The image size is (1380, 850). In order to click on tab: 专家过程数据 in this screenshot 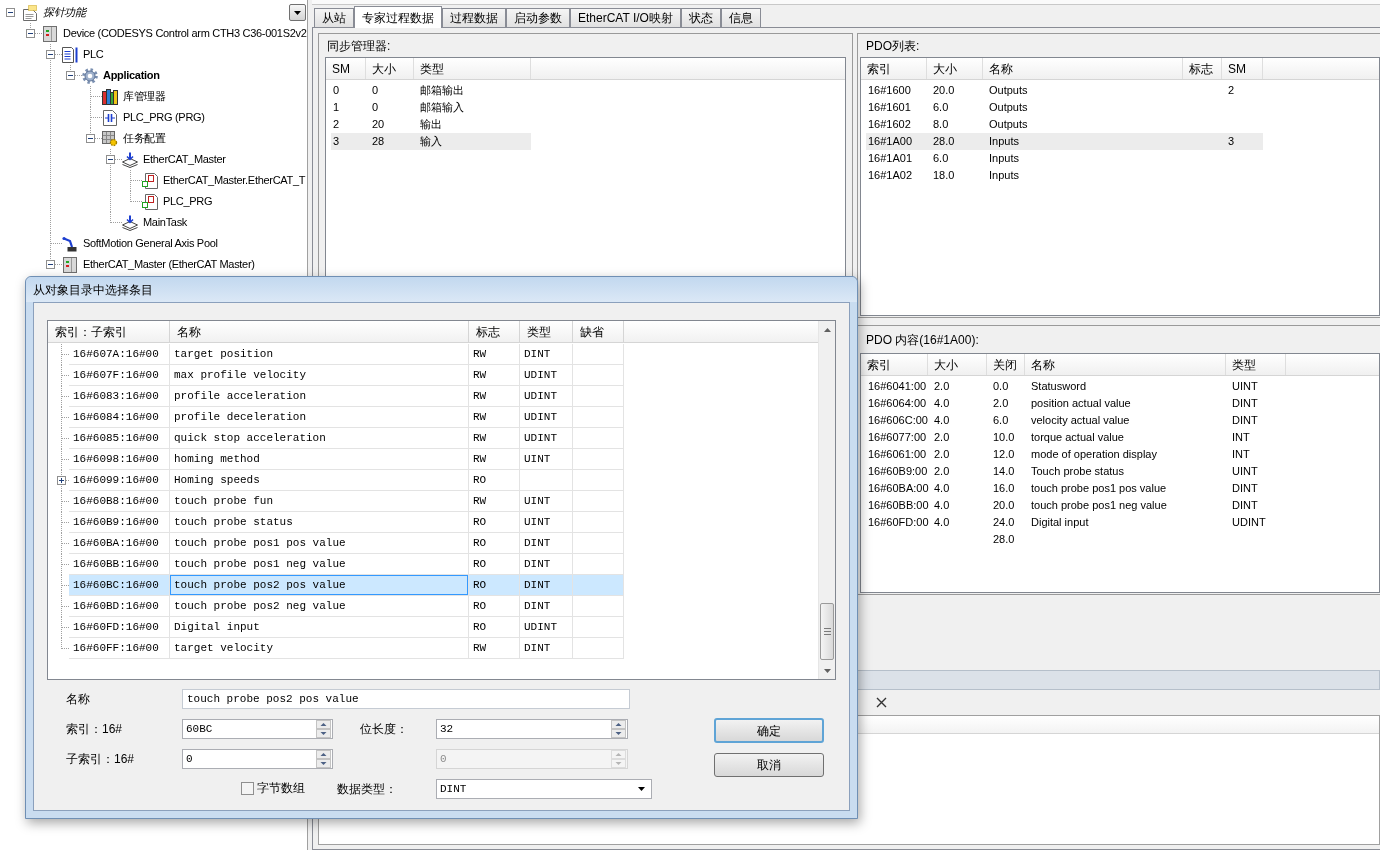, I will do `click(398, 17)`.